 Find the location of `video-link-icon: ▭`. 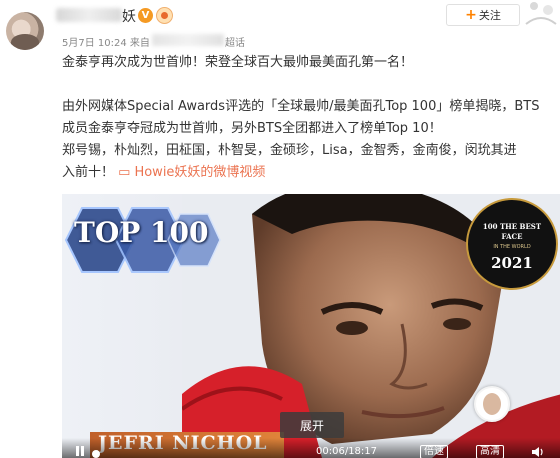

video-link-icon: ▭ is located at coordinates (124, 172).